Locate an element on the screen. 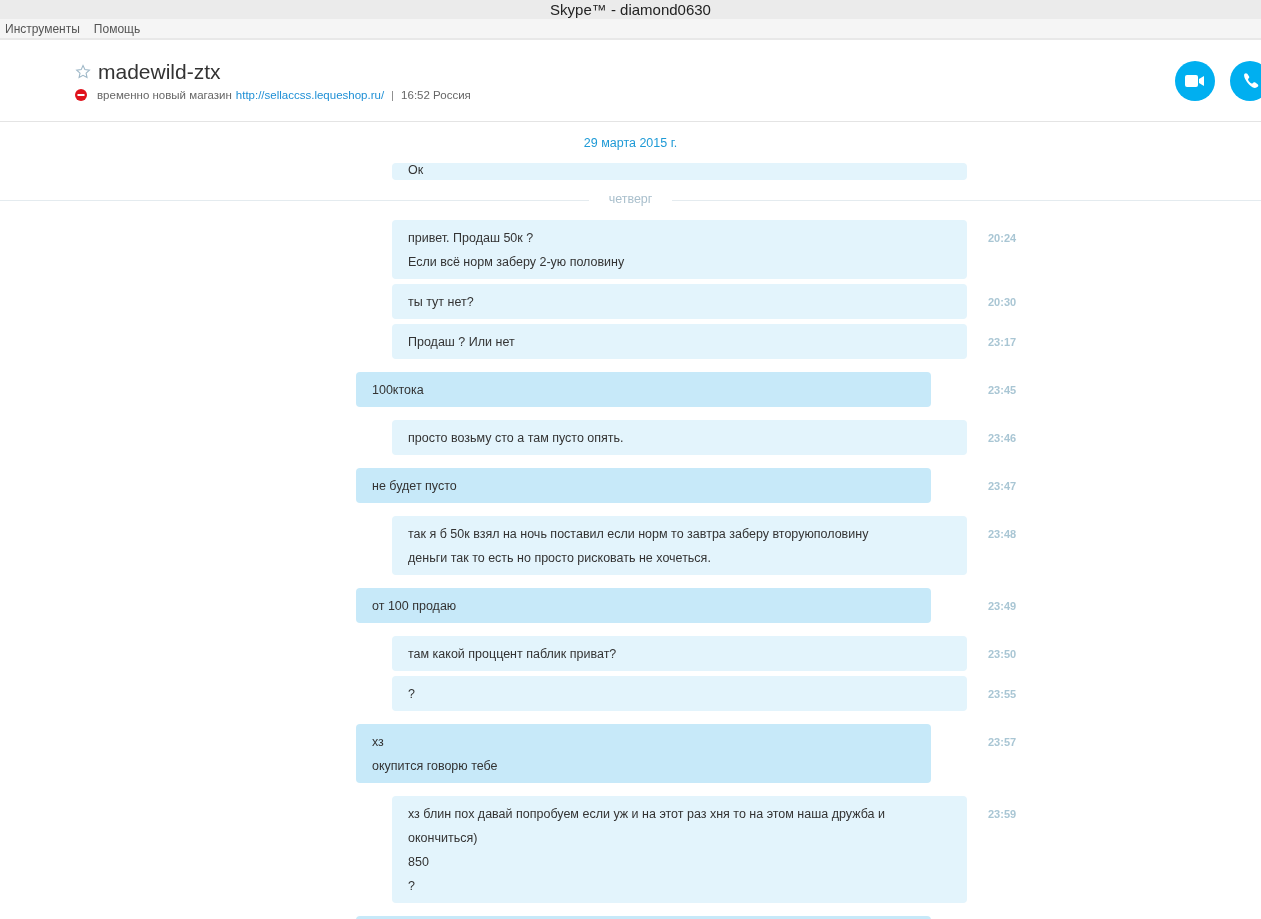 The image size is (1261, 919). message-text: хз is located at coordinates (378, 742).